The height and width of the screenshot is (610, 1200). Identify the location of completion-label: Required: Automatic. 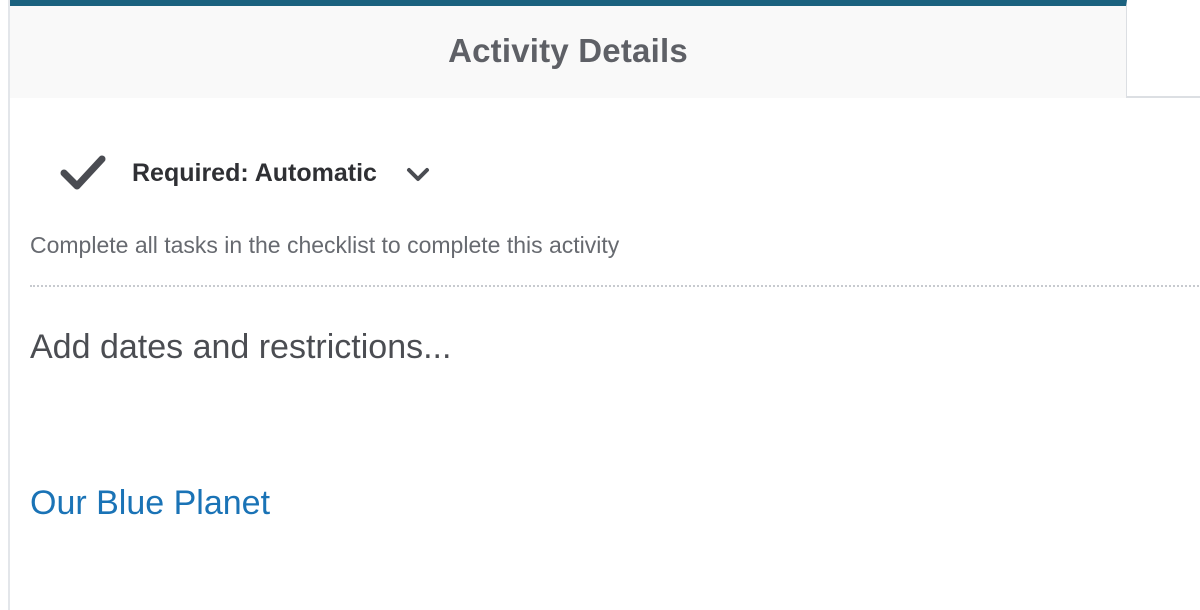
(254, 172).